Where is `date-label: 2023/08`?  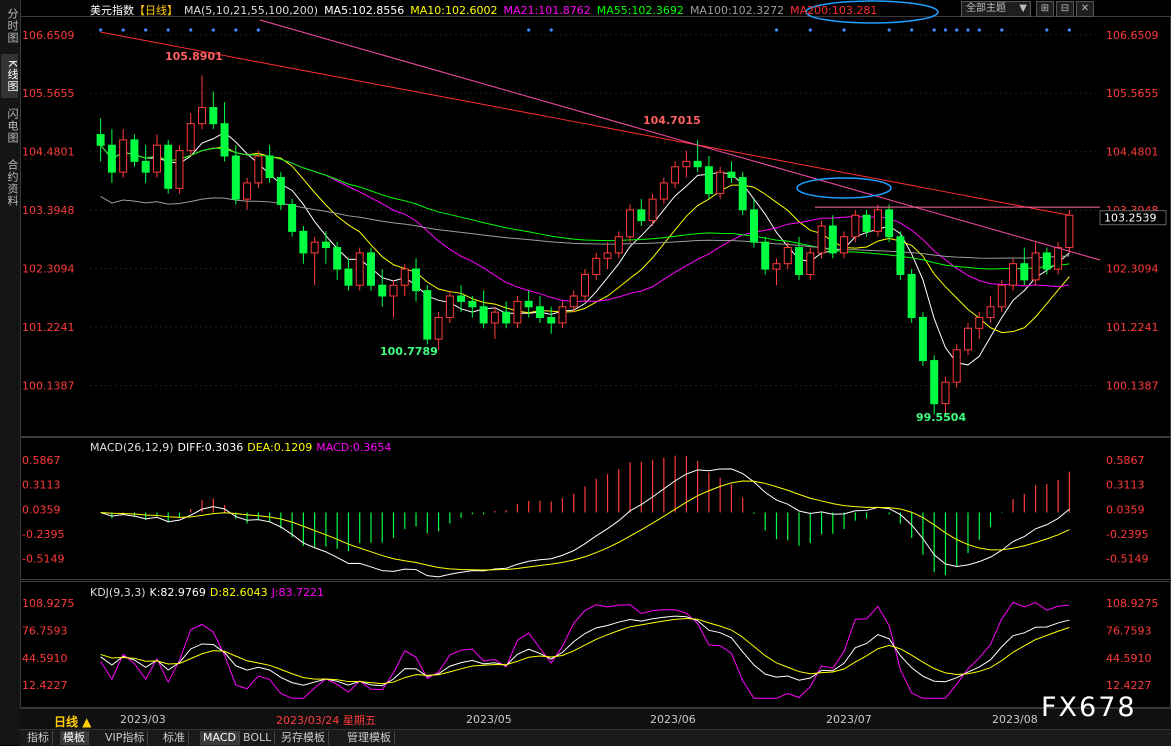
date-label: 2023/08 is located at coordinates (1015, 719).